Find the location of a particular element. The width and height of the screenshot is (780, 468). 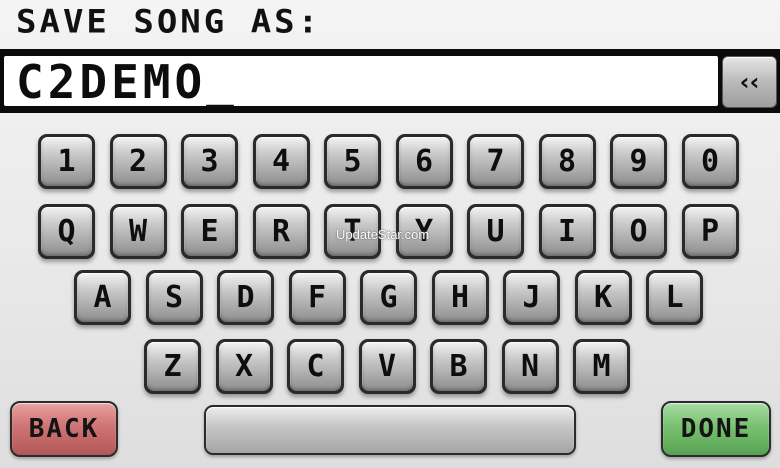

key-label: F is located at coordinates (317, 297).